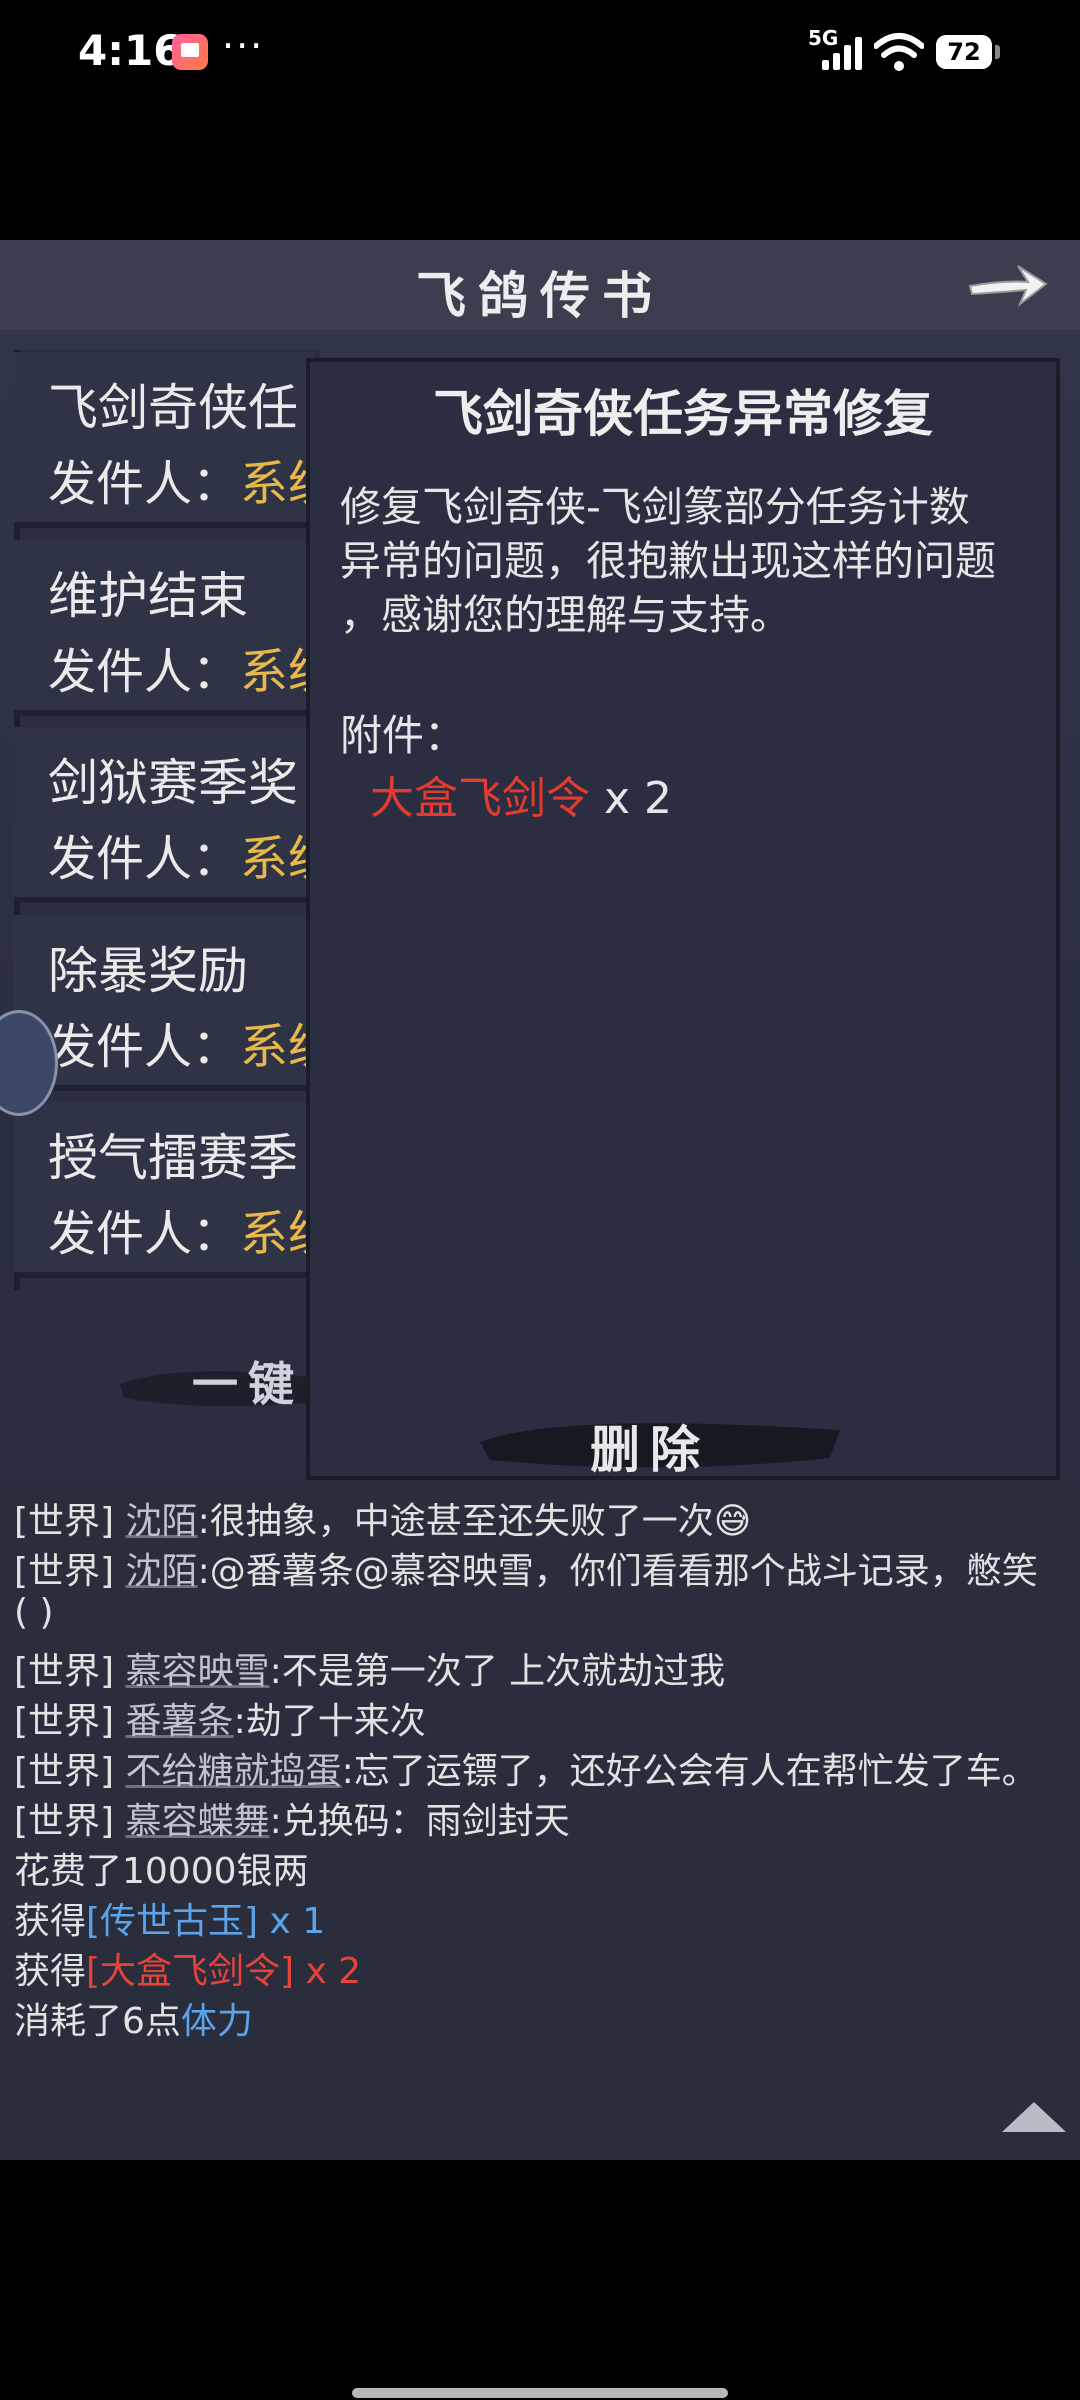  I want to click on chat-line: [世界] 慕容映雪:不是第一次了 上次就劫过我, so click(369, 1668).